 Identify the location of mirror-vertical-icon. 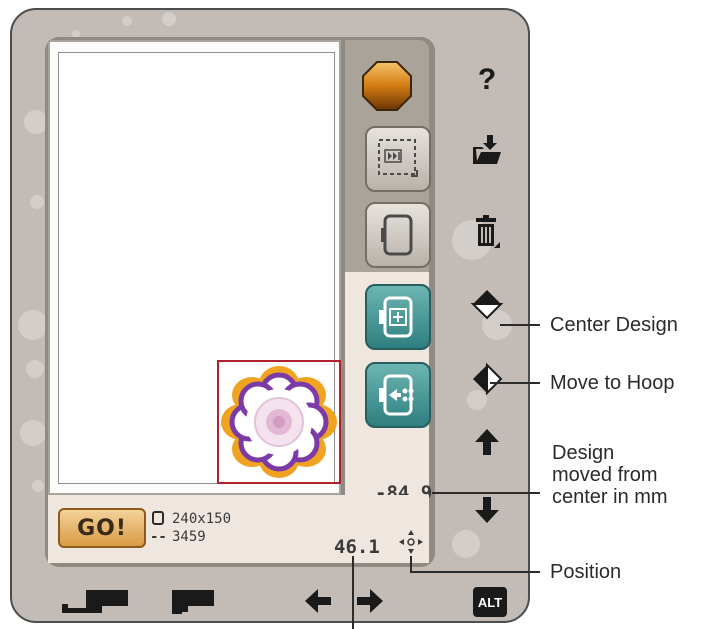
(487, 379).